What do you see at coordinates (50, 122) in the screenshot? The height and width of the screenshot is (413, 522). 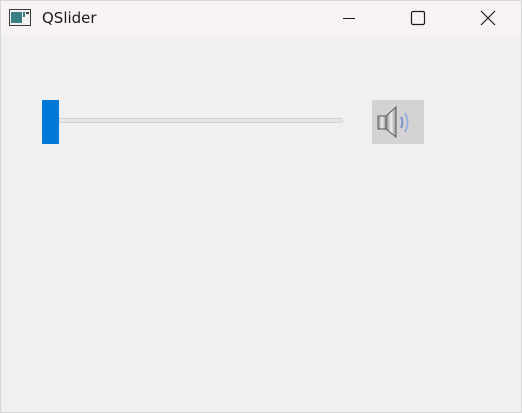 I see `slider-handle` at bounding box center [50, 122].